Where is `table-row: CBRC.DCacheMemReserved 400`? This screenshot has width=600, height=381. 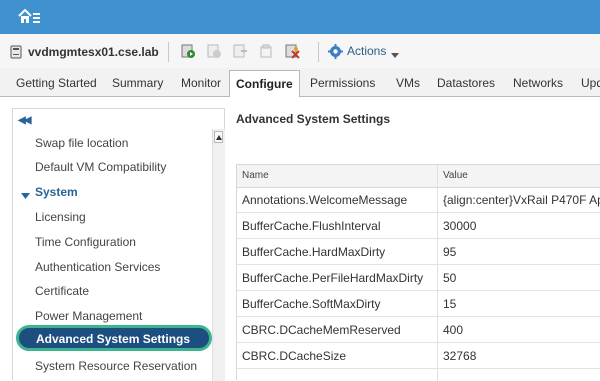 table-row: CBRC.DCacheMemReserved 400 is located at coordinates (418, 330).